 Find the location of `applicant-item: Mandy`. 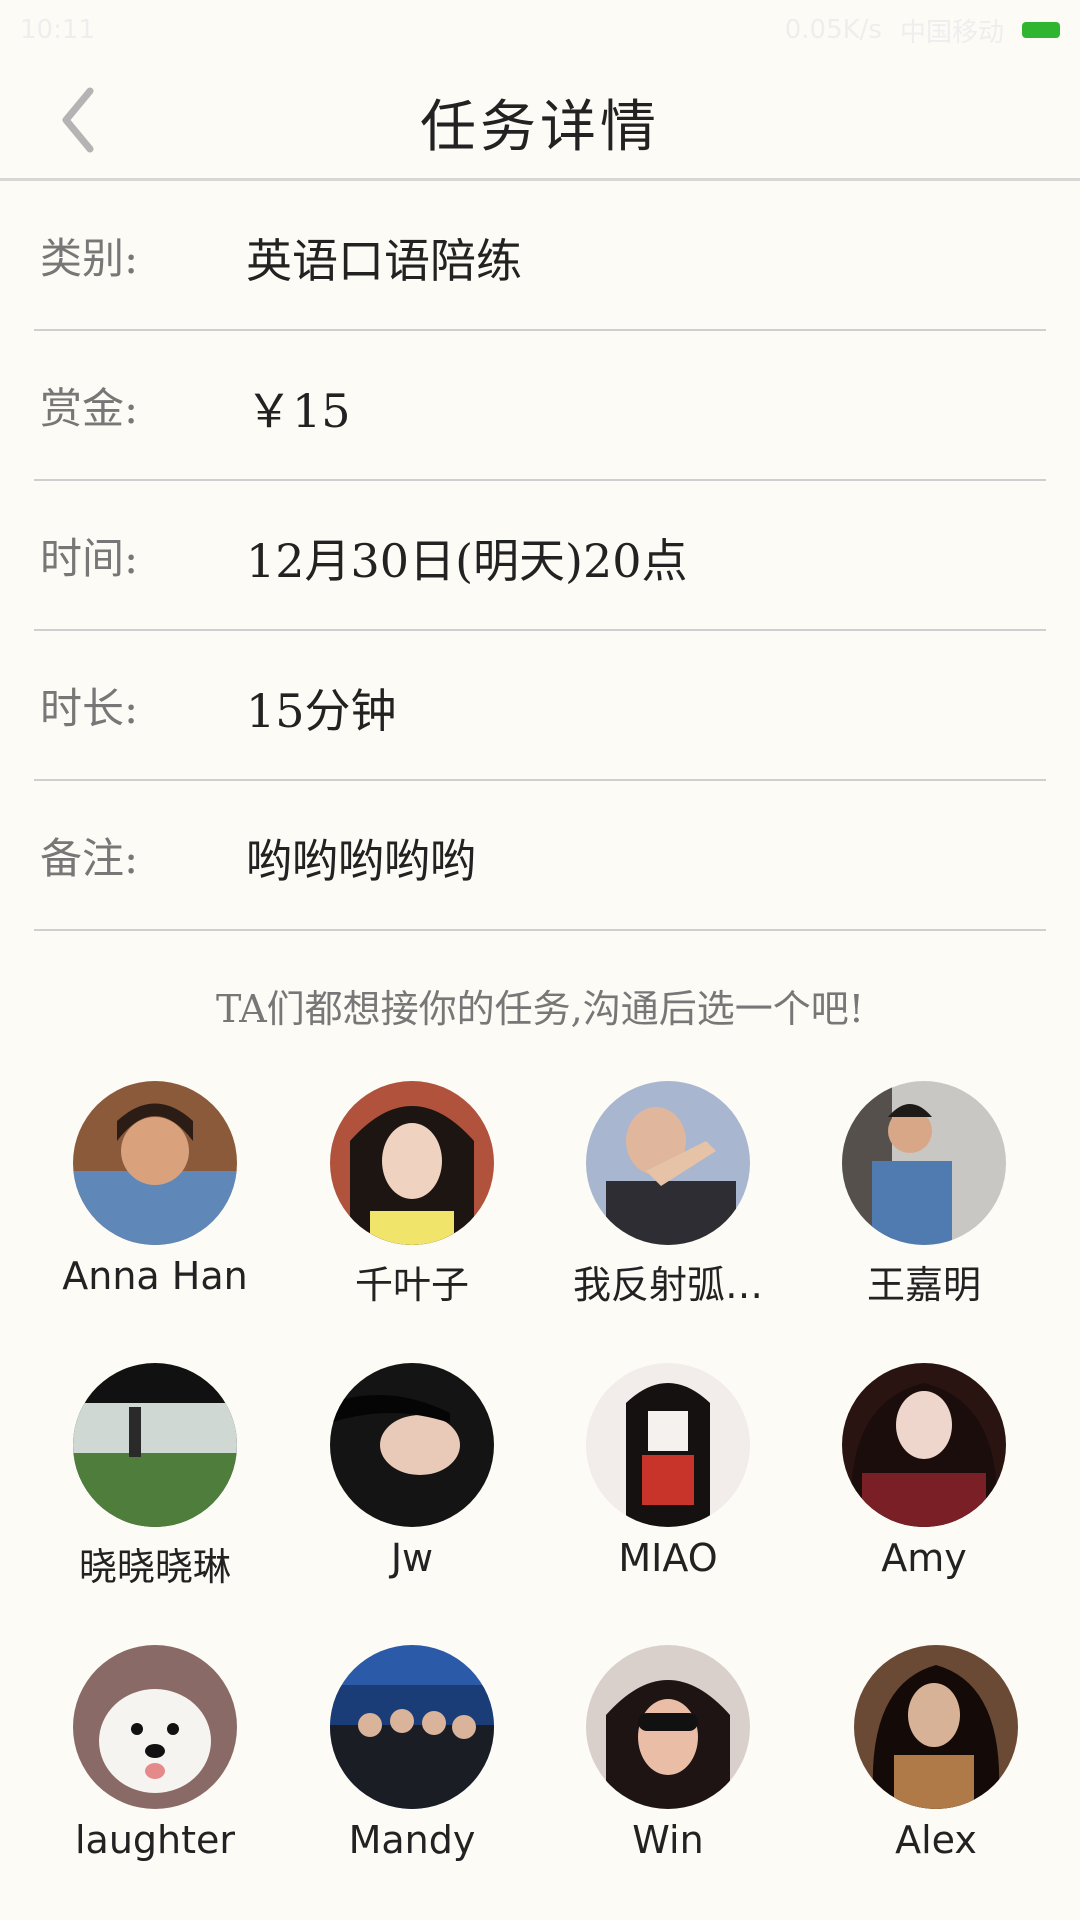

applicant-item: Mandy is located at coordinates (412, 1762).